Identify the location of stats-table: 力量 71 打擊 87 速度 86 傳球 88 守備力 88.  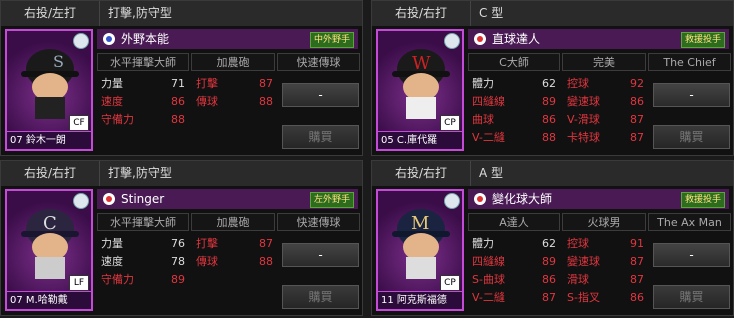
(188, 102).